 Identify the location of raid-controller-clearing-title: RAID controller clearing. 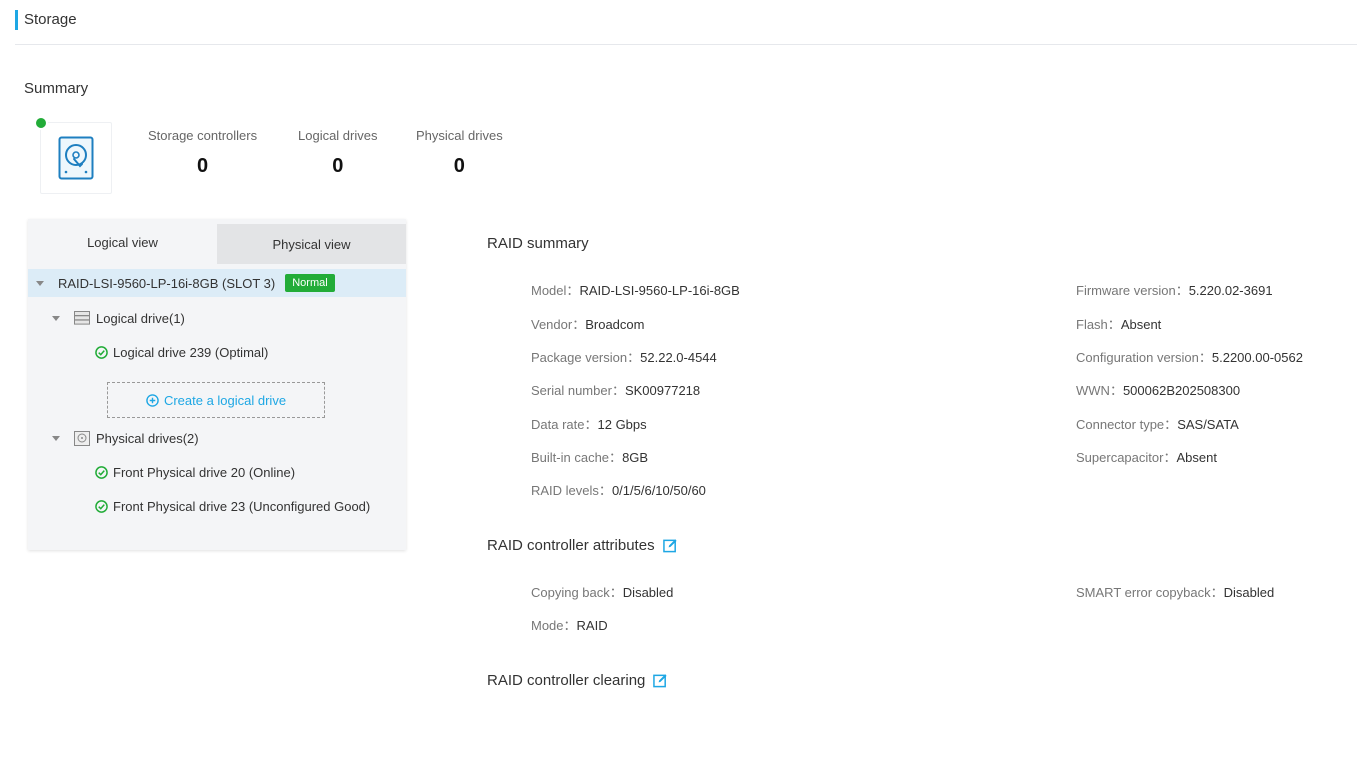
(577, 680).